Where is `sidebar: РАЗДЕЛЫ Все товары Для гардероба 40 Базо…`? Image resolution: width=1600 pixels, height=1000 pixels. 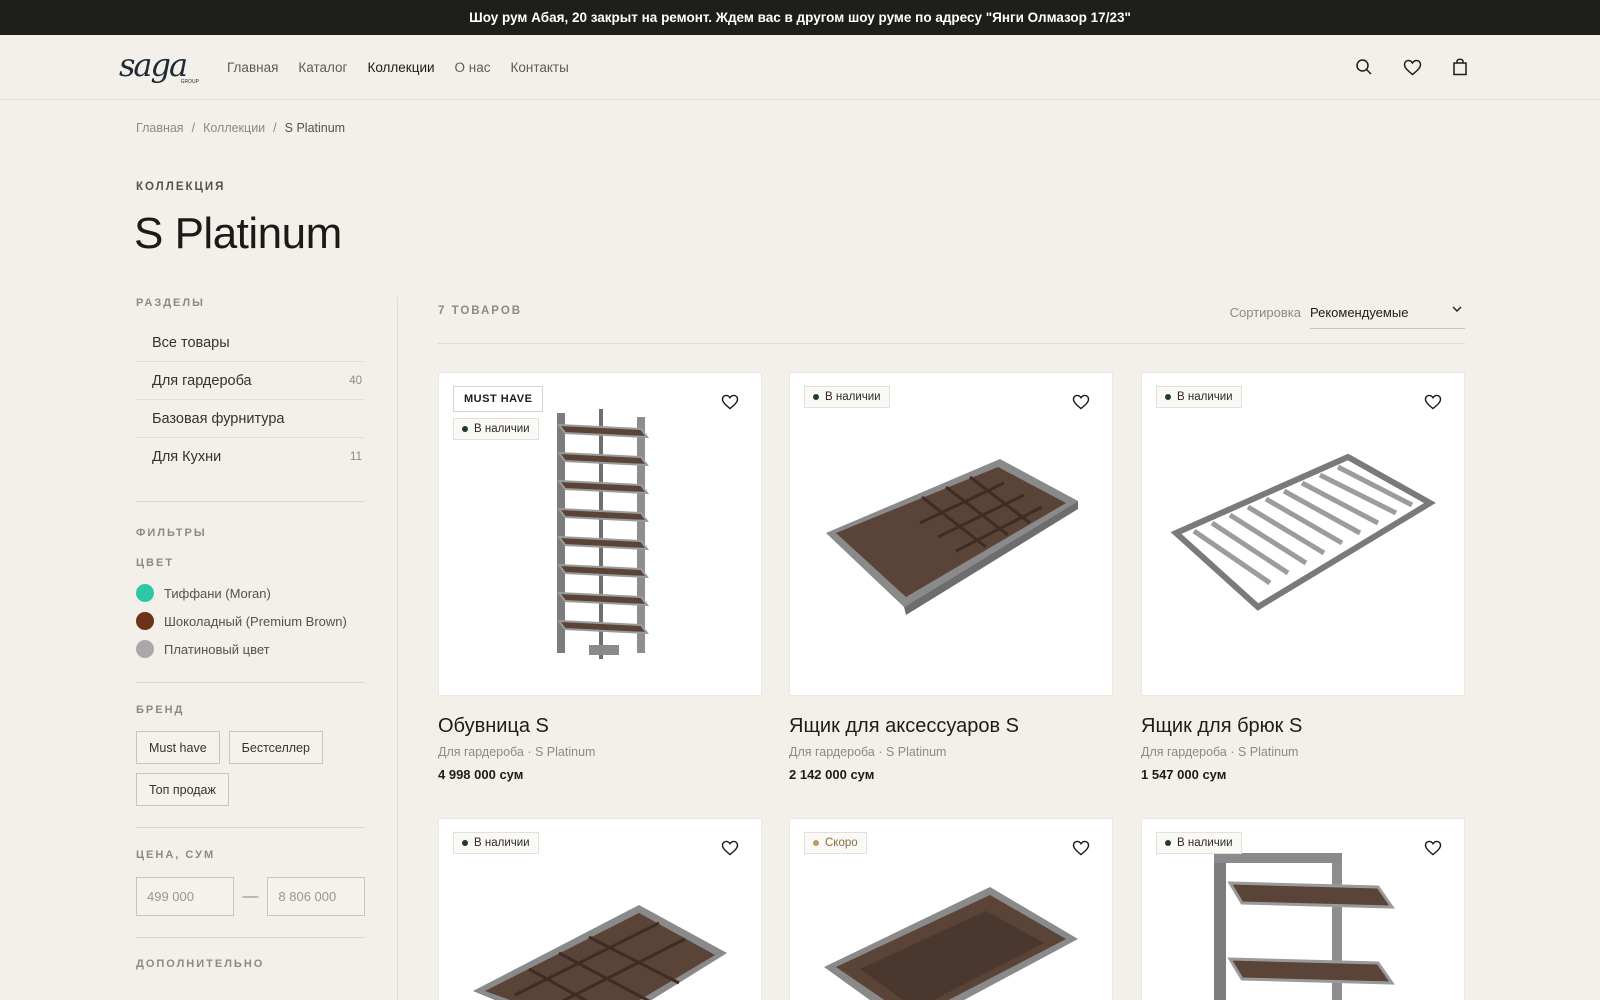
sidebar: РАЗДЕЛЫ Все товары Для гардероба 40 Базо… is located at coordinates (250, 633).